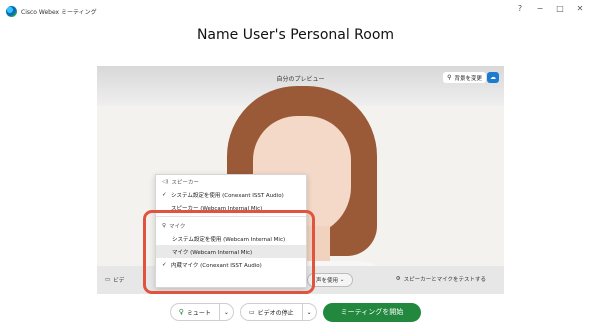 The image size is (591, 336). I want to click on audio-connection-button: 声を使用 ⌄, so click(330, 280).